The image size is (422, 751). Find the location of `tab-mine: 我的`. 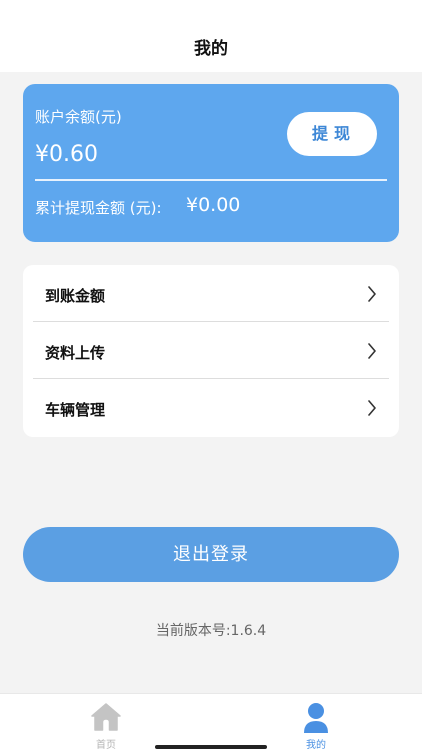

tab-mine: 我的 is located at coordinates (316, 722).